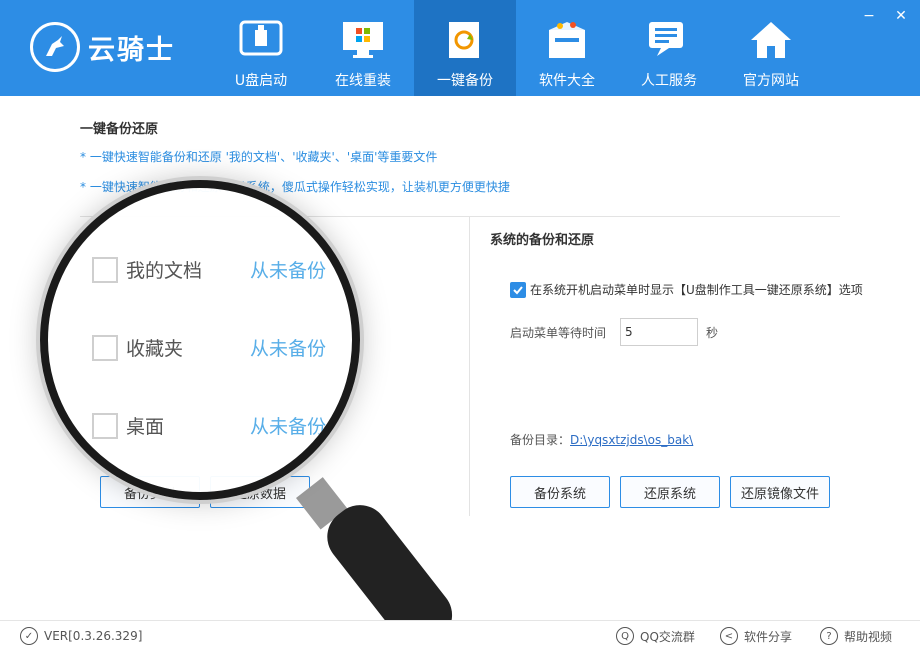 This screenshot has height=658, width=920. I want to click on share-icon: <, so click(729, 636).